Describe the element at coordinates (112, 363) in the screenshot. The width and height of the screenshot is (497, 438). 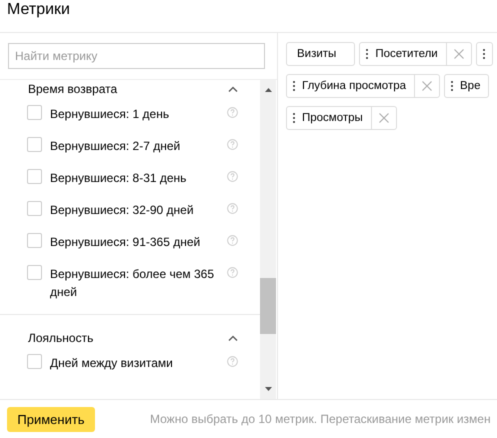
I see `metric-label: Дней между визитами` at that location.